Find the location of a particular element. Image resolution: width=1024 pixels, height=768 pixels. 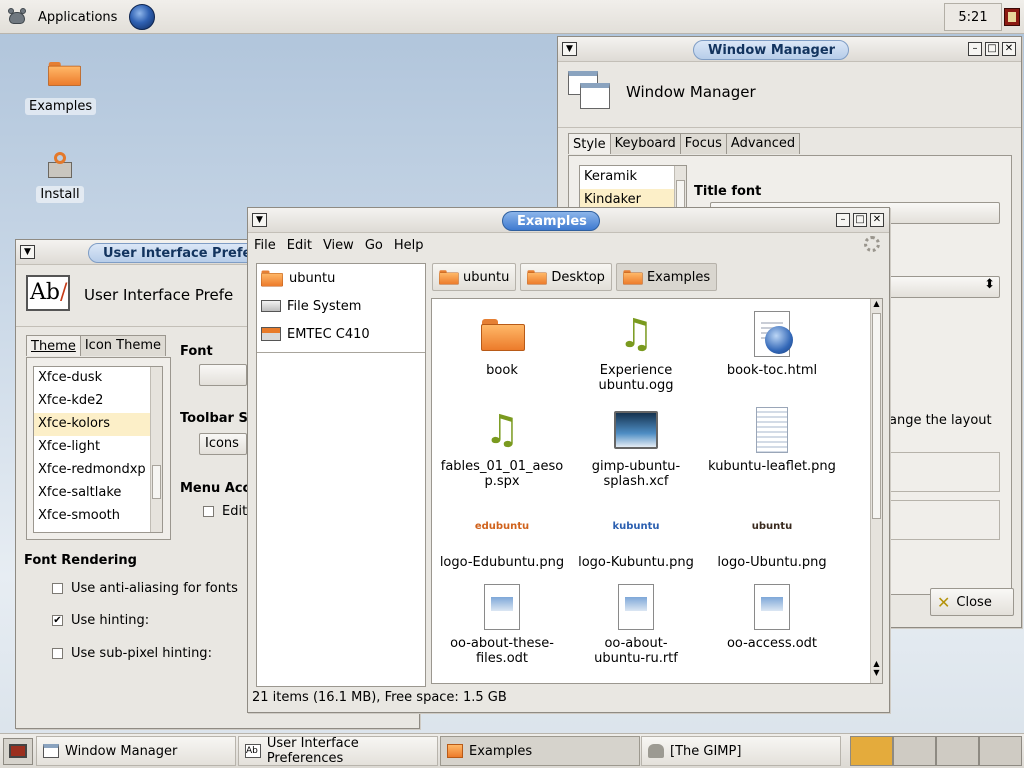

file-item: book is located at coordinates (502, 343).